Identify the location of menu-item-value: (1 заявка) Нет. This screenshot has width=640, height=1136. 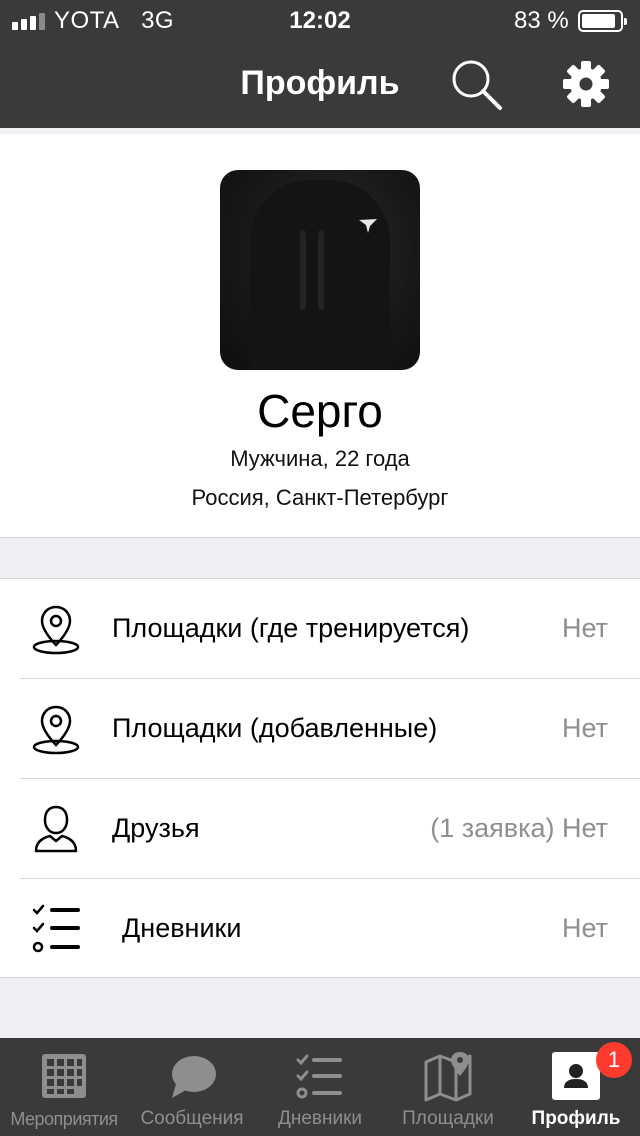
(519, 828).